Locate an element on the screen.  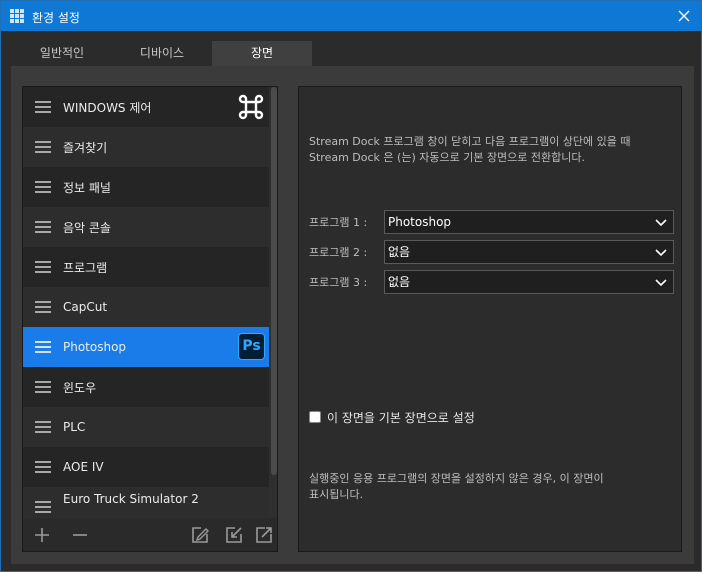
program-3-label: 프로그램 3 : is located at coordinates (338, 282).